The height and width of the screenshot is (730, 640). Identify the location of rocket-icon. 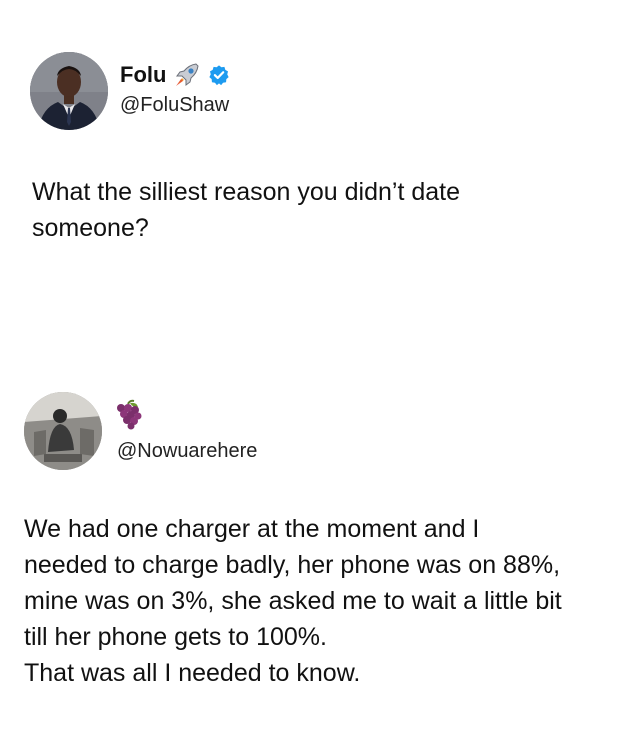
(187, 74).